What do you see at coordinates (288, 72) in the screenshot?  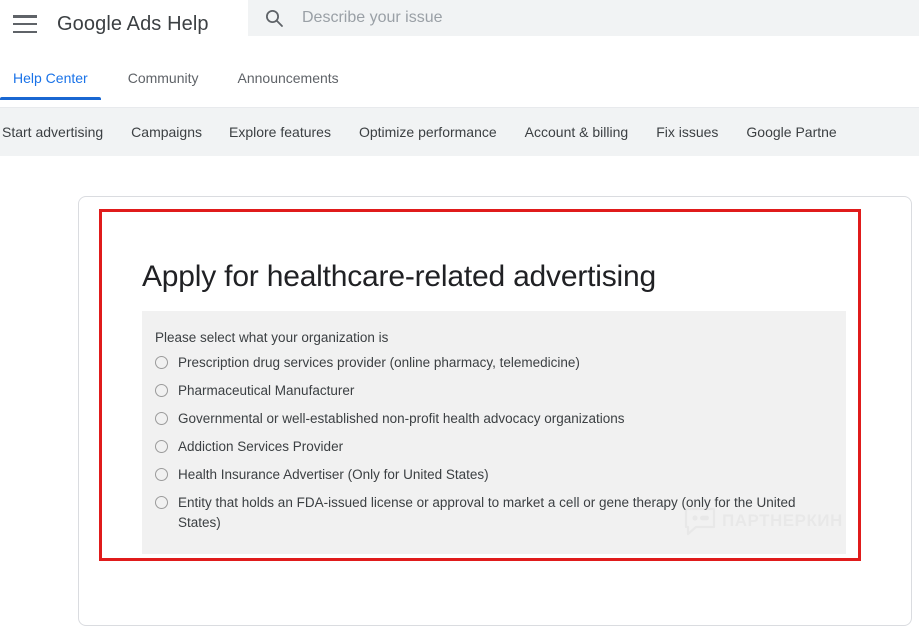 I see `tab-announcements: Announcements` at bounding box center [288, 72].